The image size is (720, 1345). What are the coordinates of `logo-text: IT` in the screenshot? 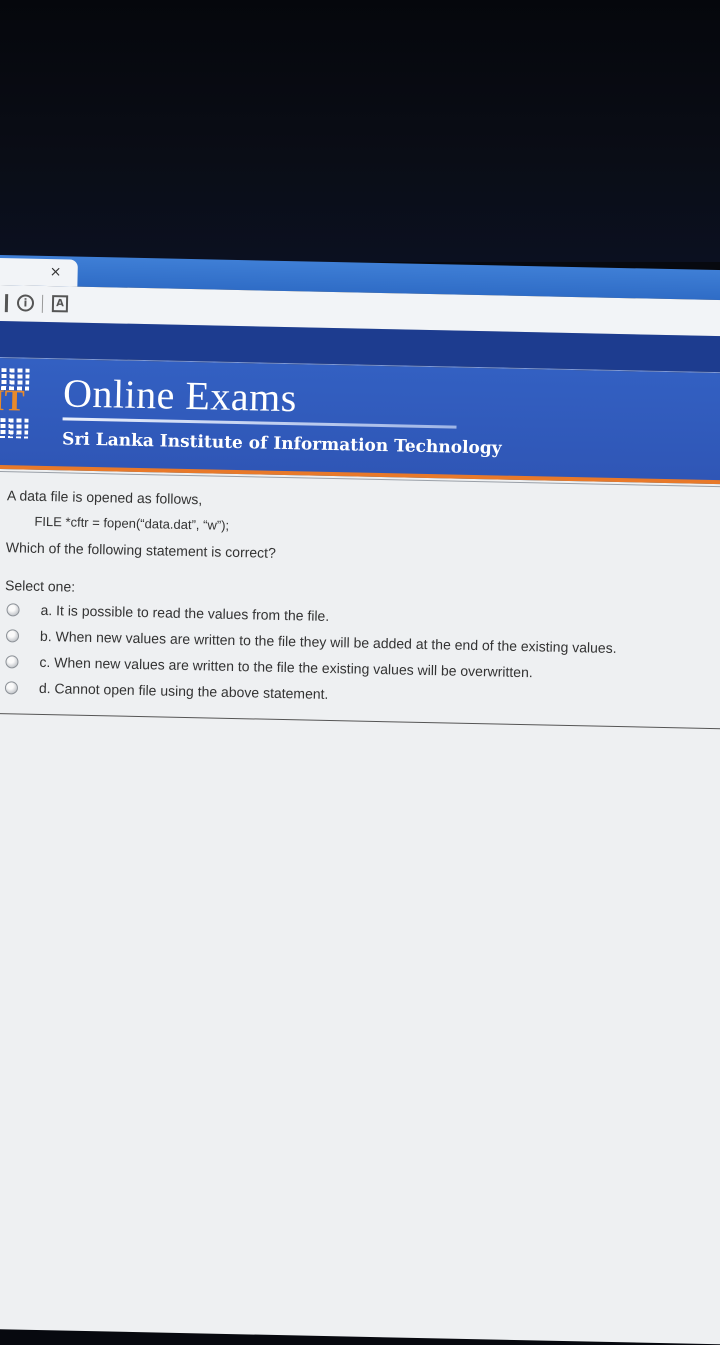 It's located at (12, 400).